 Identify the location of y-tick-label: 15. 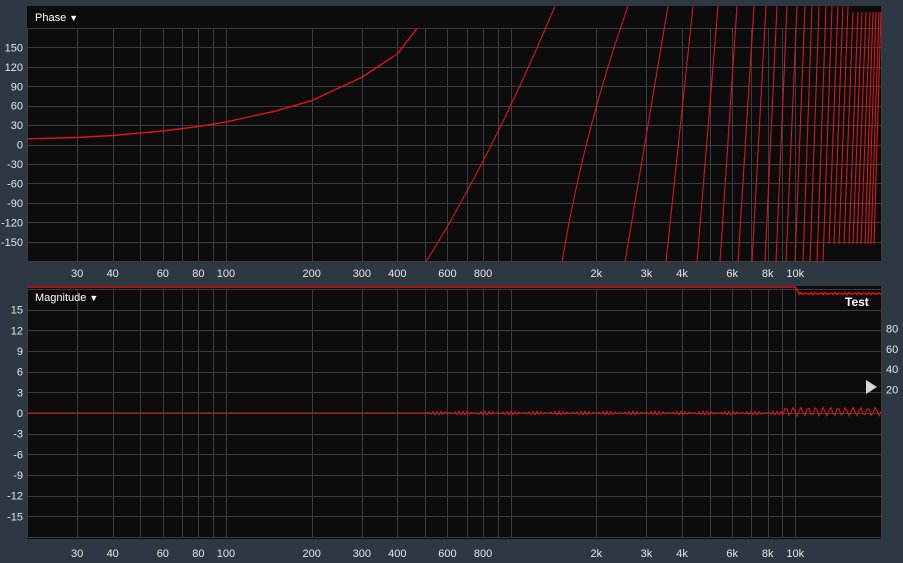
(17, 311).